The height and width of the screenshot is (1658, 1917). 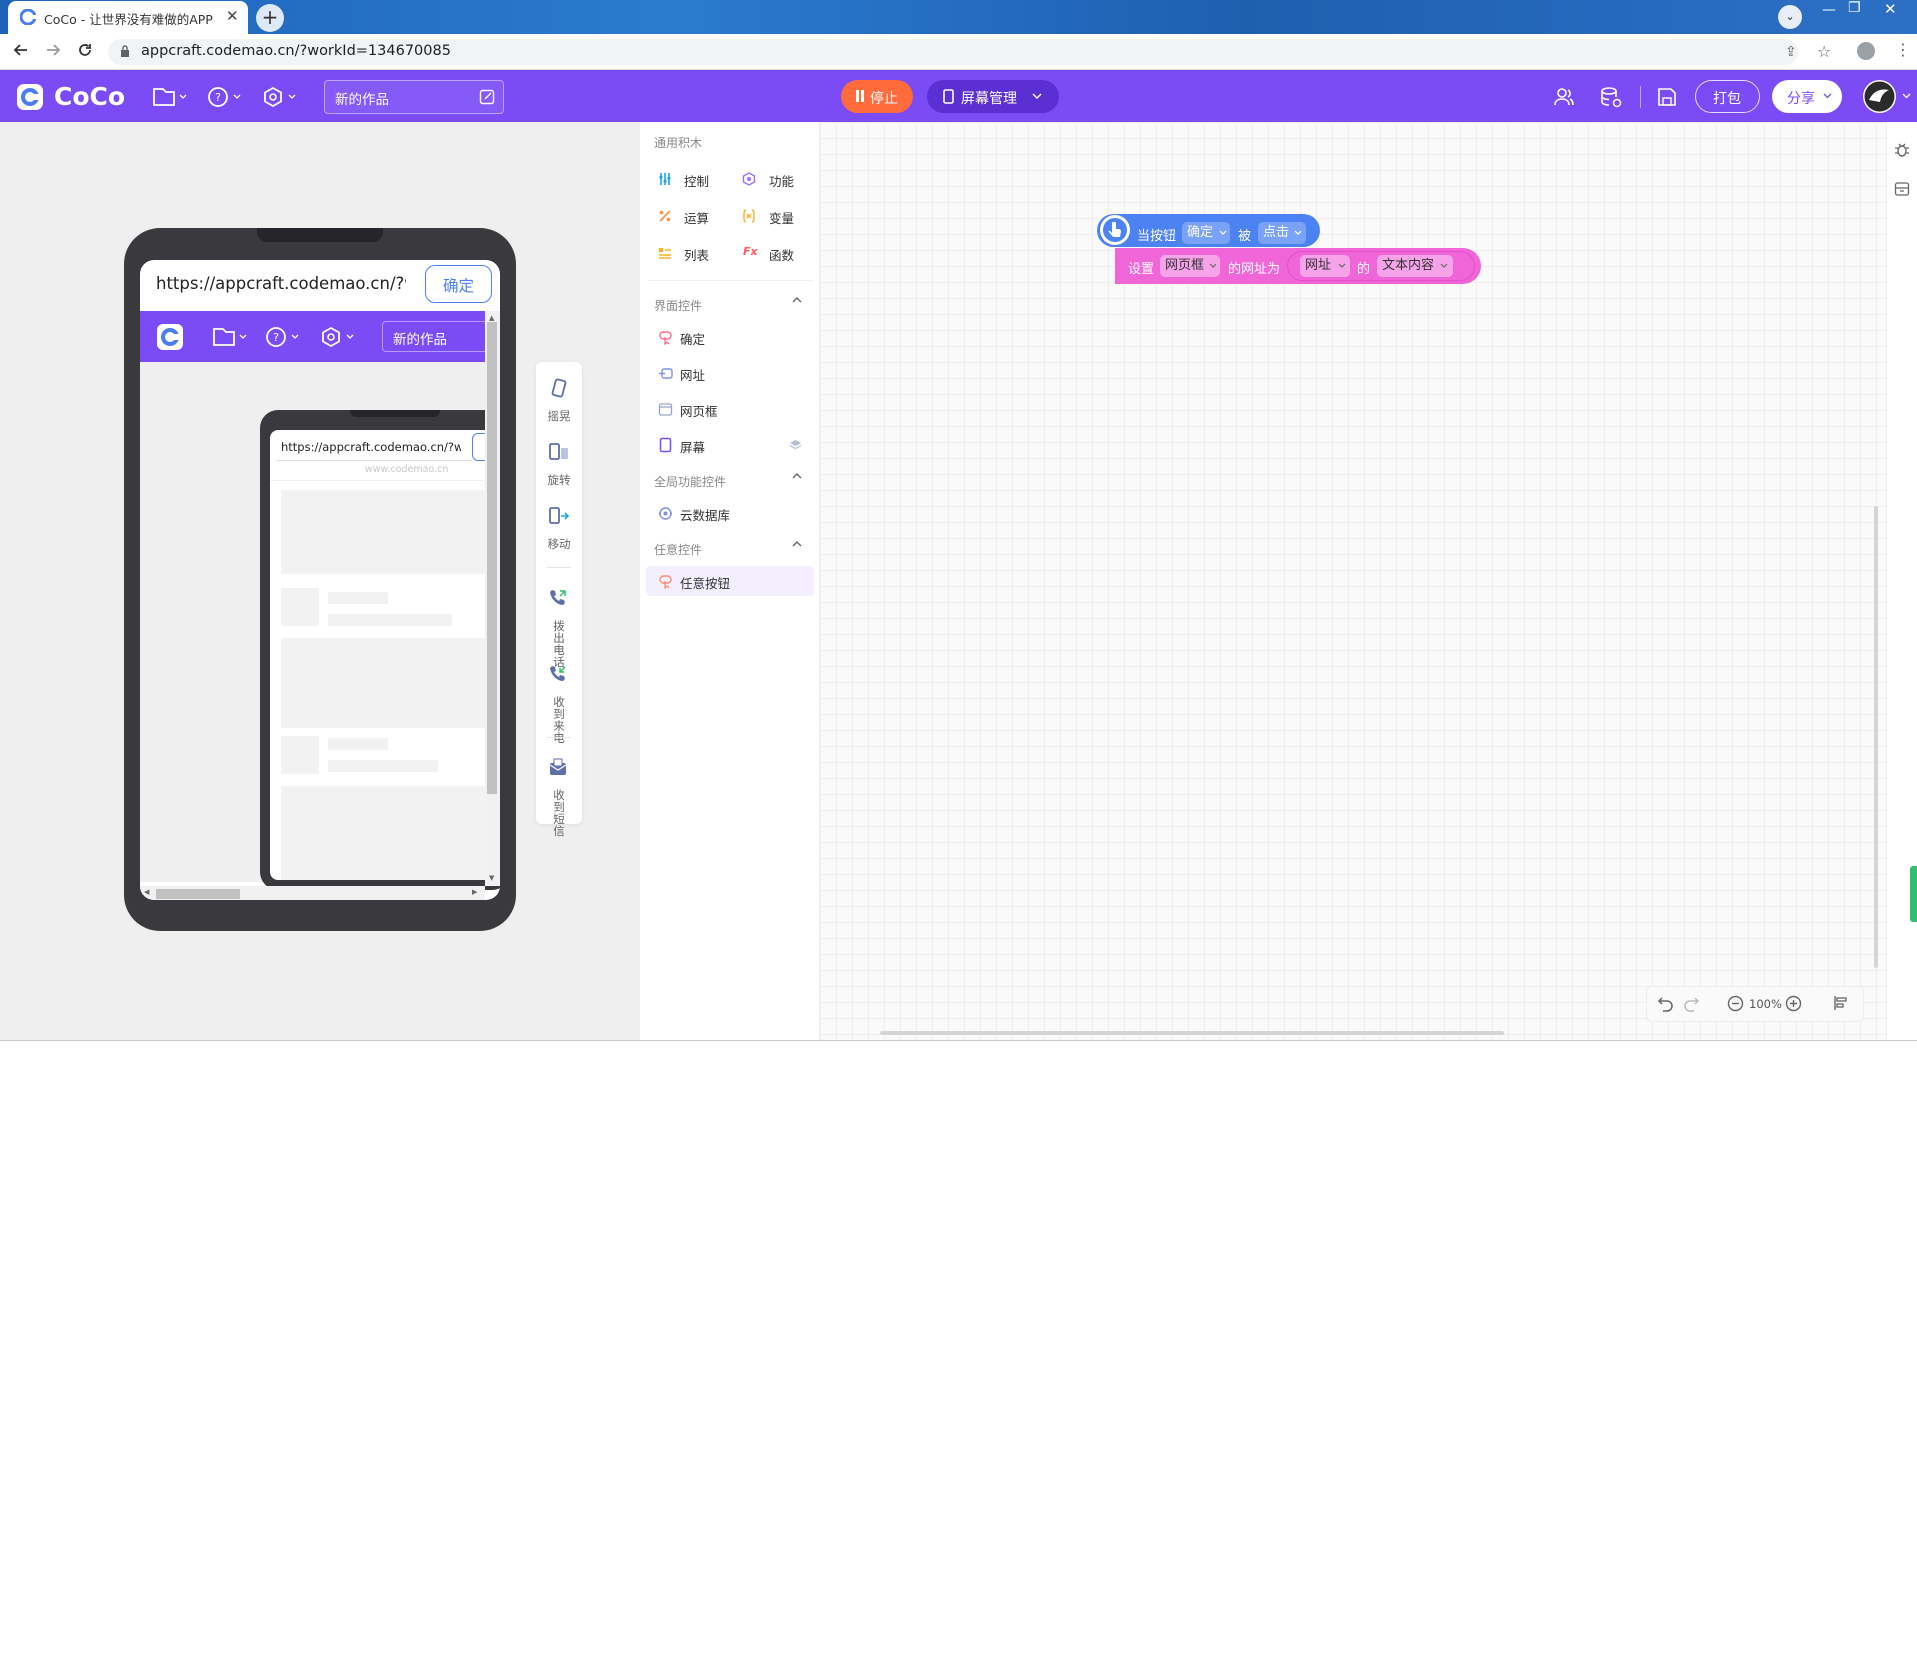 I want to click on input-widget-icon, so click(x=665, y=373).